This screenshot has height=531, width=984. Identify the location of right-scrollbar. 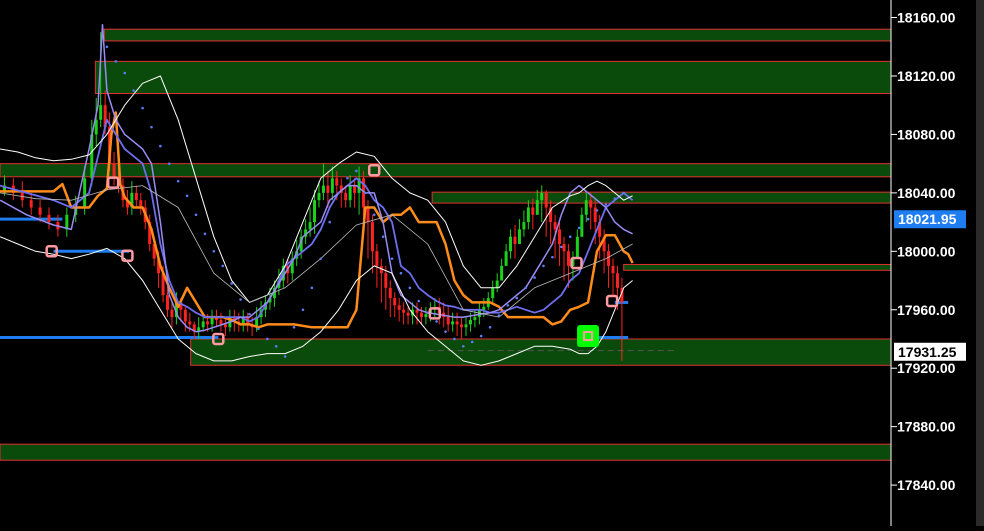
(980, 263).